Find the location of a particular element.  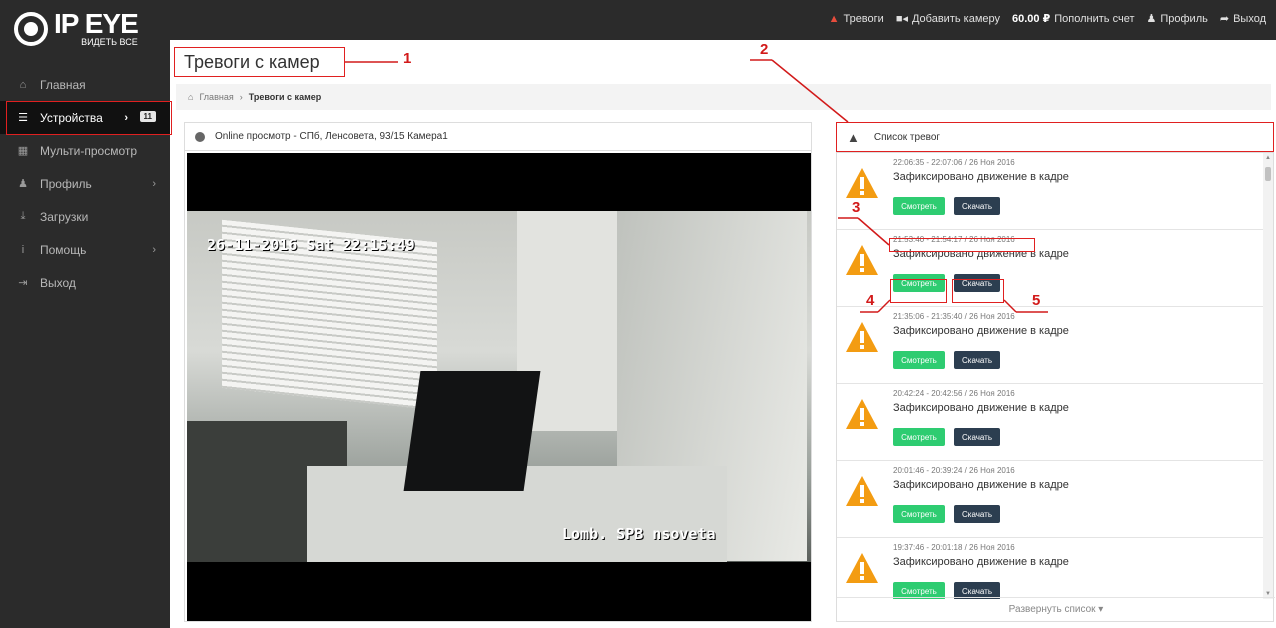

alarm-time: 21:53:40 - 21:54:17 / 26 Ноя 2016 is located at coordinates (954, 239).